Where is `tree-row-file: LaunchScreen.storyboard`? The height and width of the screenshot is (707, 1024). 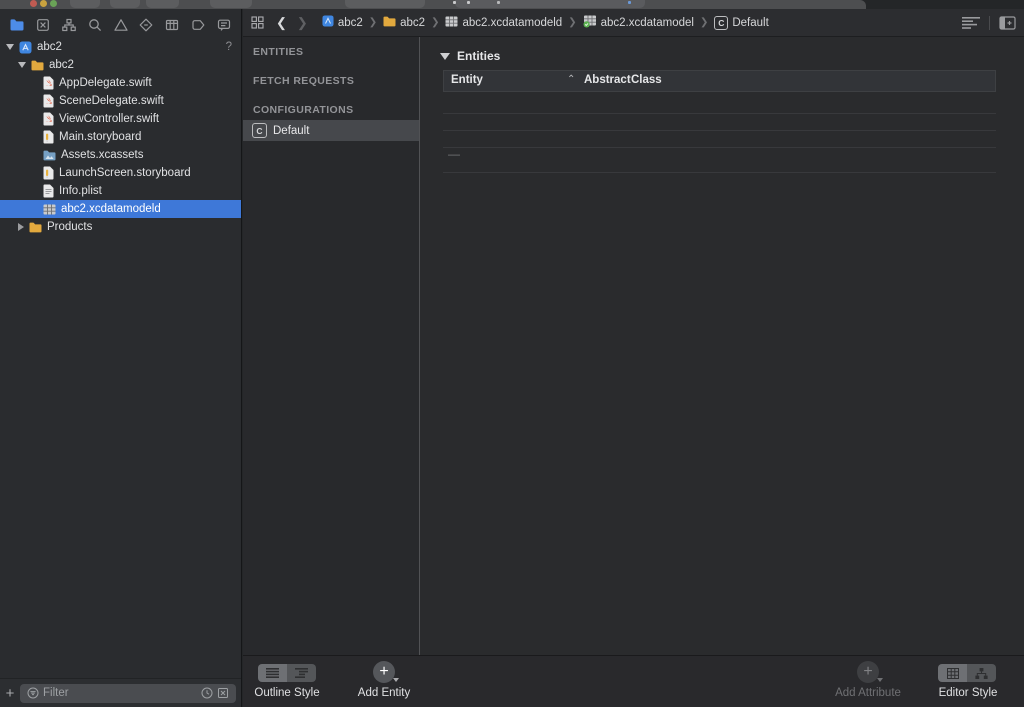
tree-row-file: LaunchScreen.storyboard is located at coordinates (120, 173).